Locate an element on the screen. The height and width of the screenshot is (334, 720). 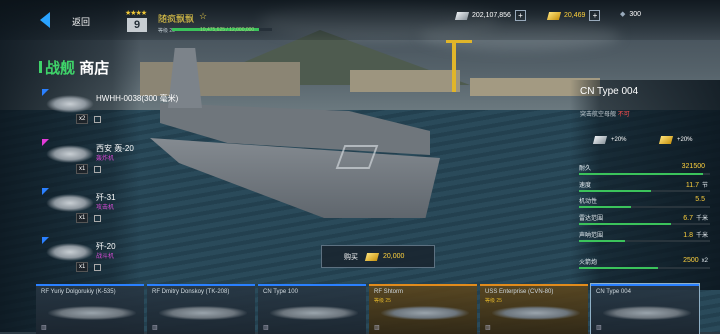
gold-bonus: +20% is located at coordinates (675, 140).